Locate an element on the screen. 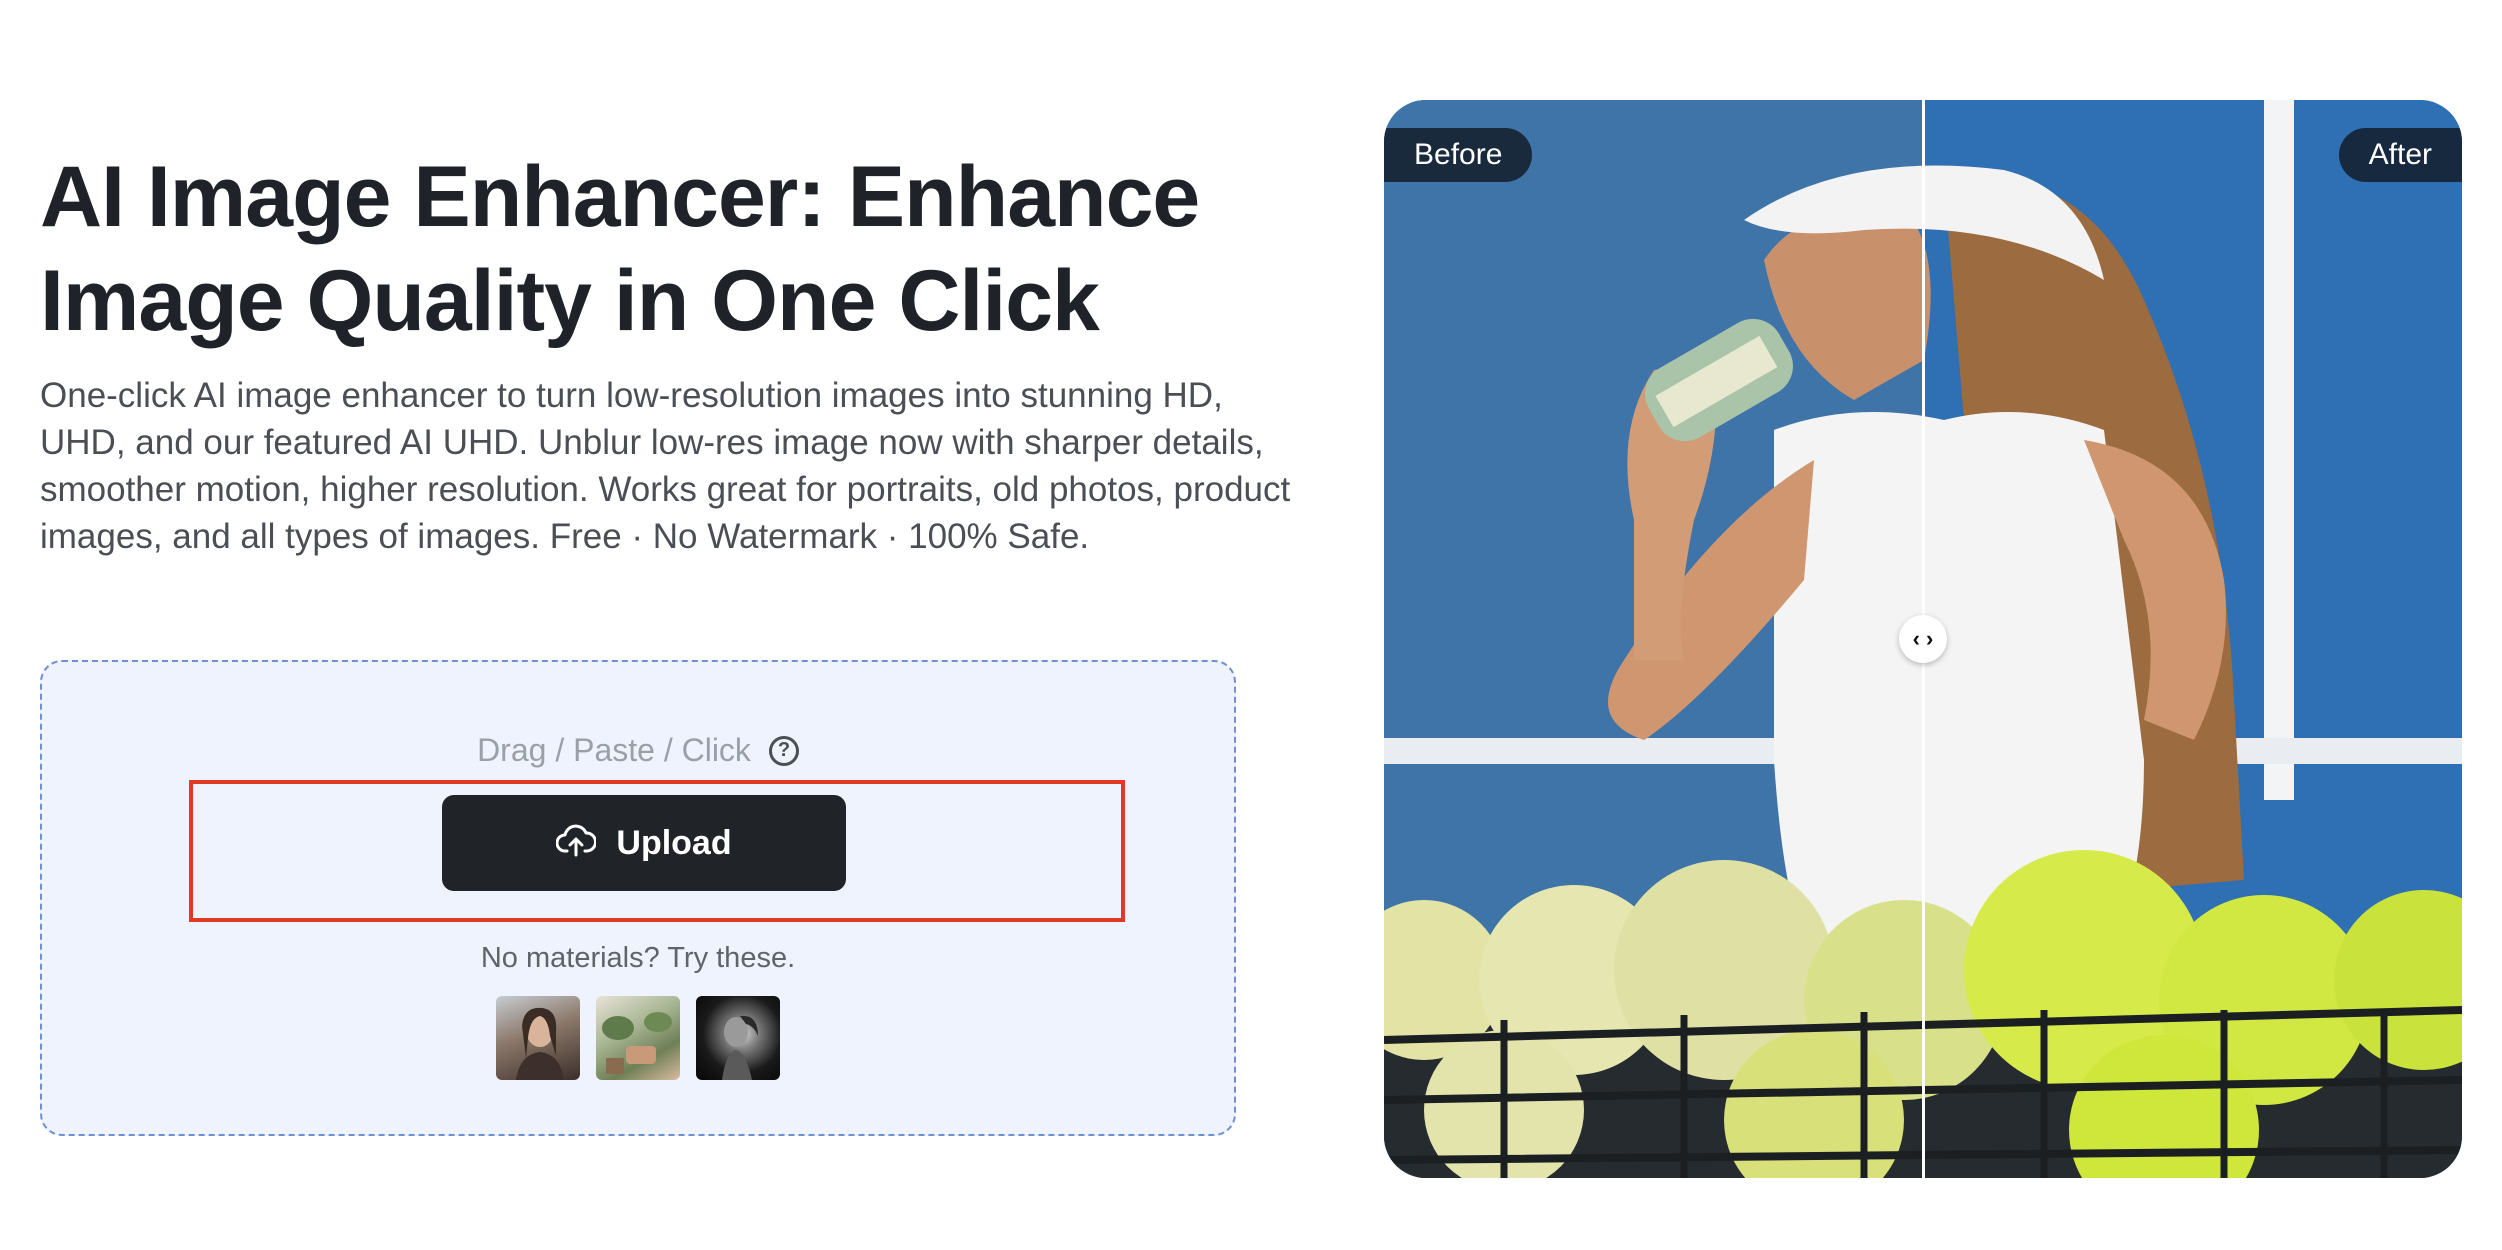  samples-caption: No materials? Try these. is located at coordinates (638, 958).